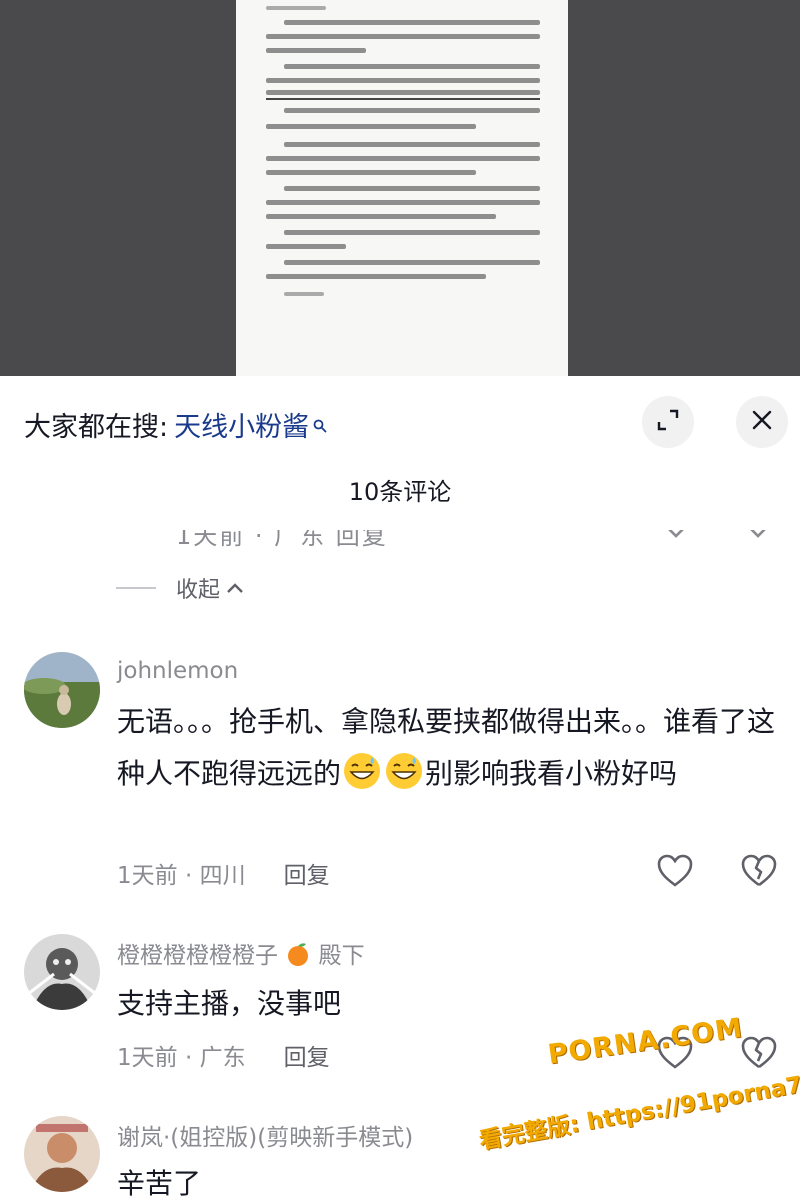  I want to click on trending-search: 大家都在搜: 天线小粉酱, so click(175, 424).